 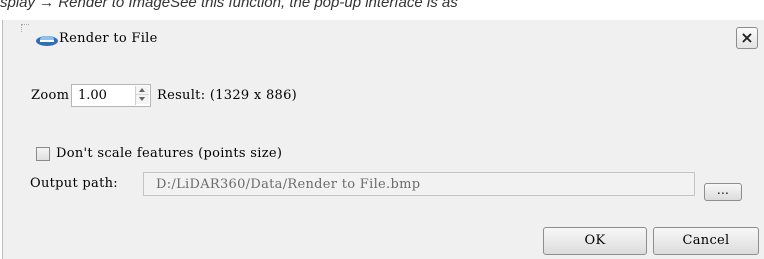 What do you see at coordinates (25, 28) in the screenshot?
I see `window-grip-icon` at bounding box center [25, 28].